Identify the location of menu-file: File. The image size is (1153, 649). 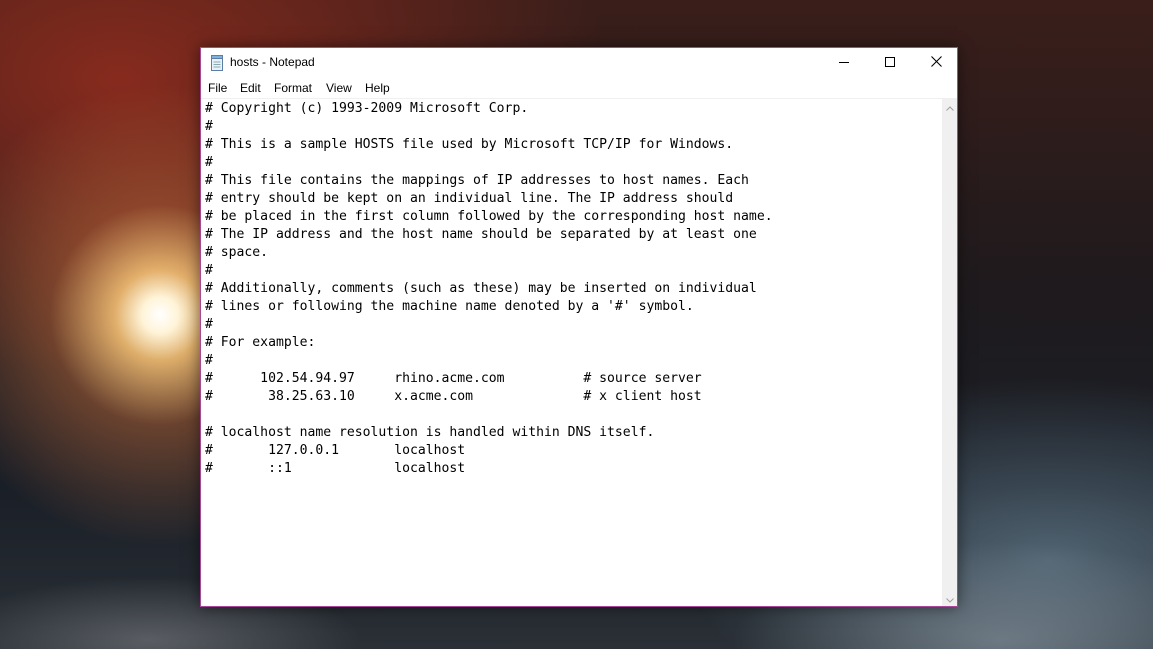
(217, 88).